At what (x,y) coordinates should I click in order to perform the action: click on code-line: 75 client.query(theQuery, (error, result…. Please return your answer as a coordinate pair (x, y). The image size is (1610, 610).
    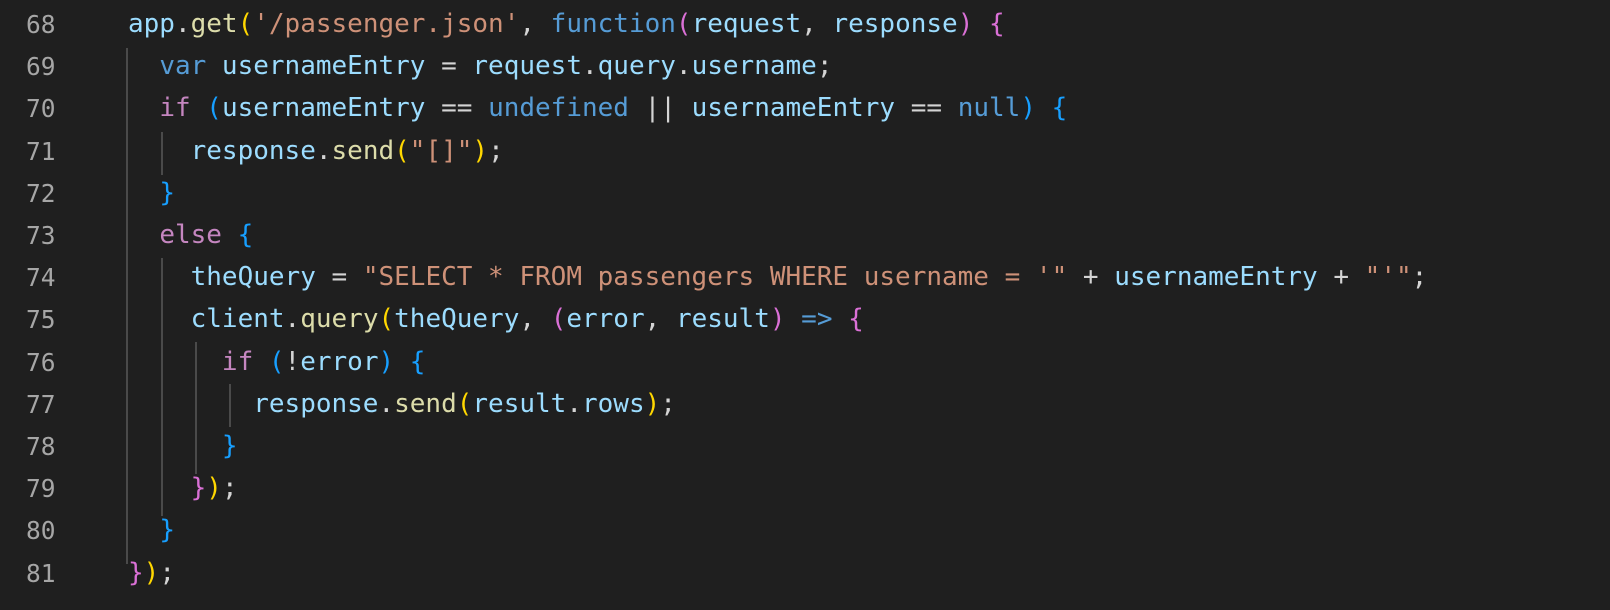
    Looking at the image, I should click on (805, 319).